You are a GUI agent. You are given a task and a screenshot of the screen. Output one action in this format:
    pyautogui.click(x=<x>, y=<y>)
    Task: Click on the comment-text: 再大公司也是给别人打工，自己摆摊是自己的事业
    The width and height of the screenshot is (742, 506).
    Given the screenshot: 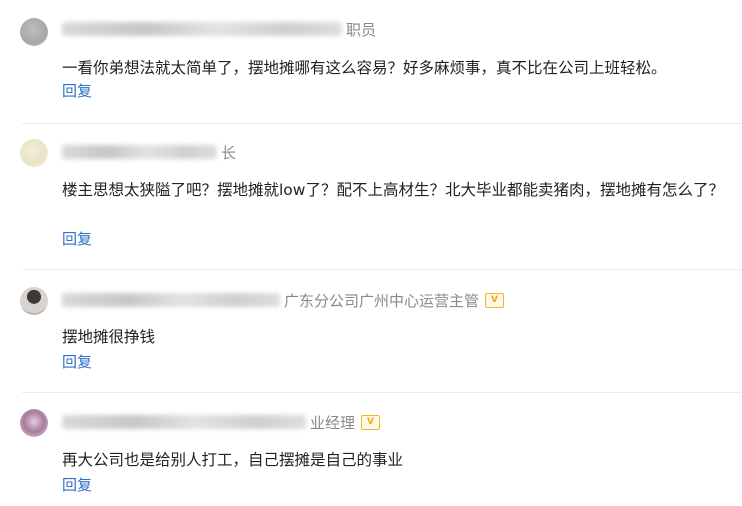 What is the action you would take?
    pyautogui.click(x=233, y=460)
    